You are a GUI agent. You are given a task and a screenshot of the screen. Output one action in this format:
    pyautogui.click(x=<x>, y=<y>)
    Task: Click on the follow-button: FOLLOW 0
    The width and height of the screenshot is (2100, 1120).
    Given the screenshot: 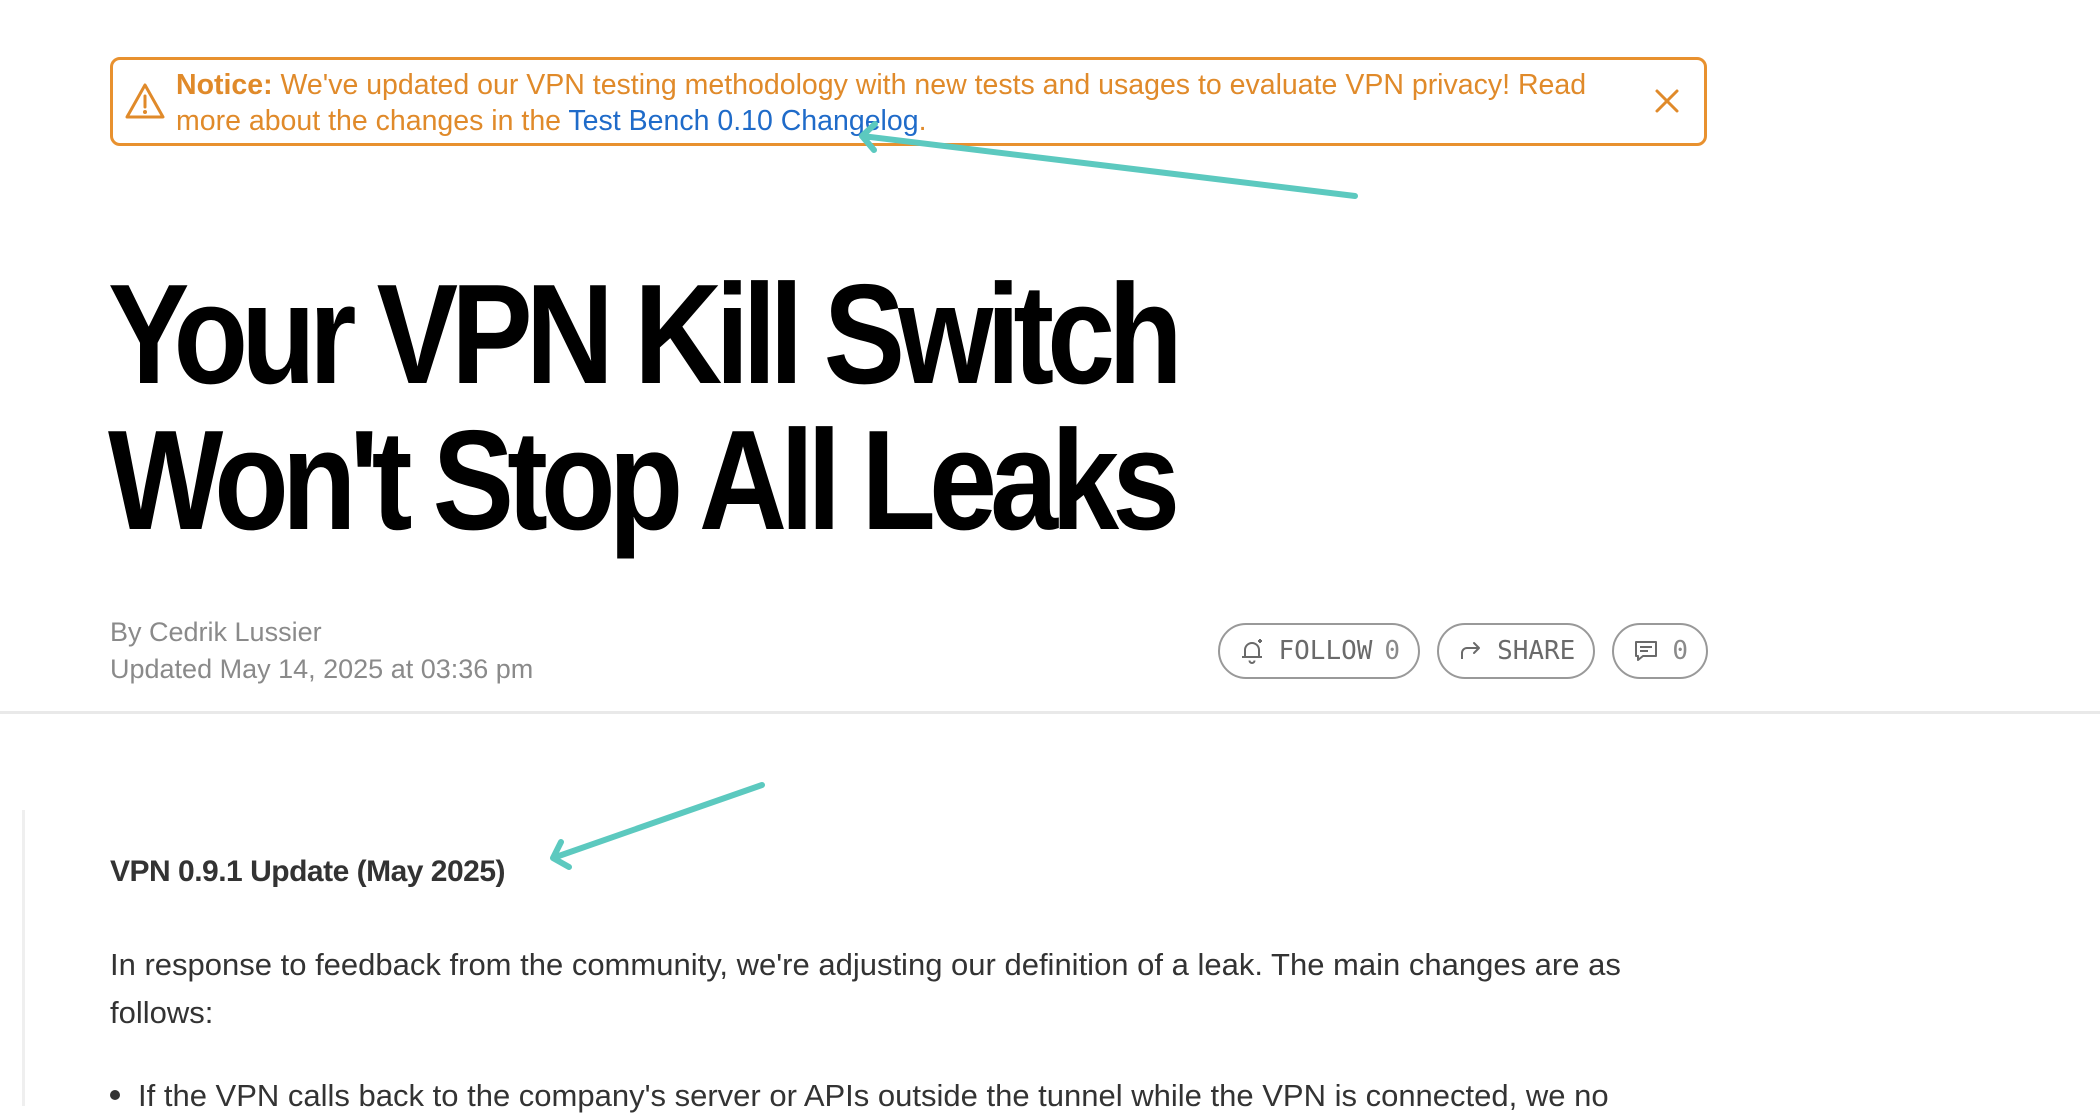 What is the action you would take?
    pyautogui.click(x=1319, y=651)
    